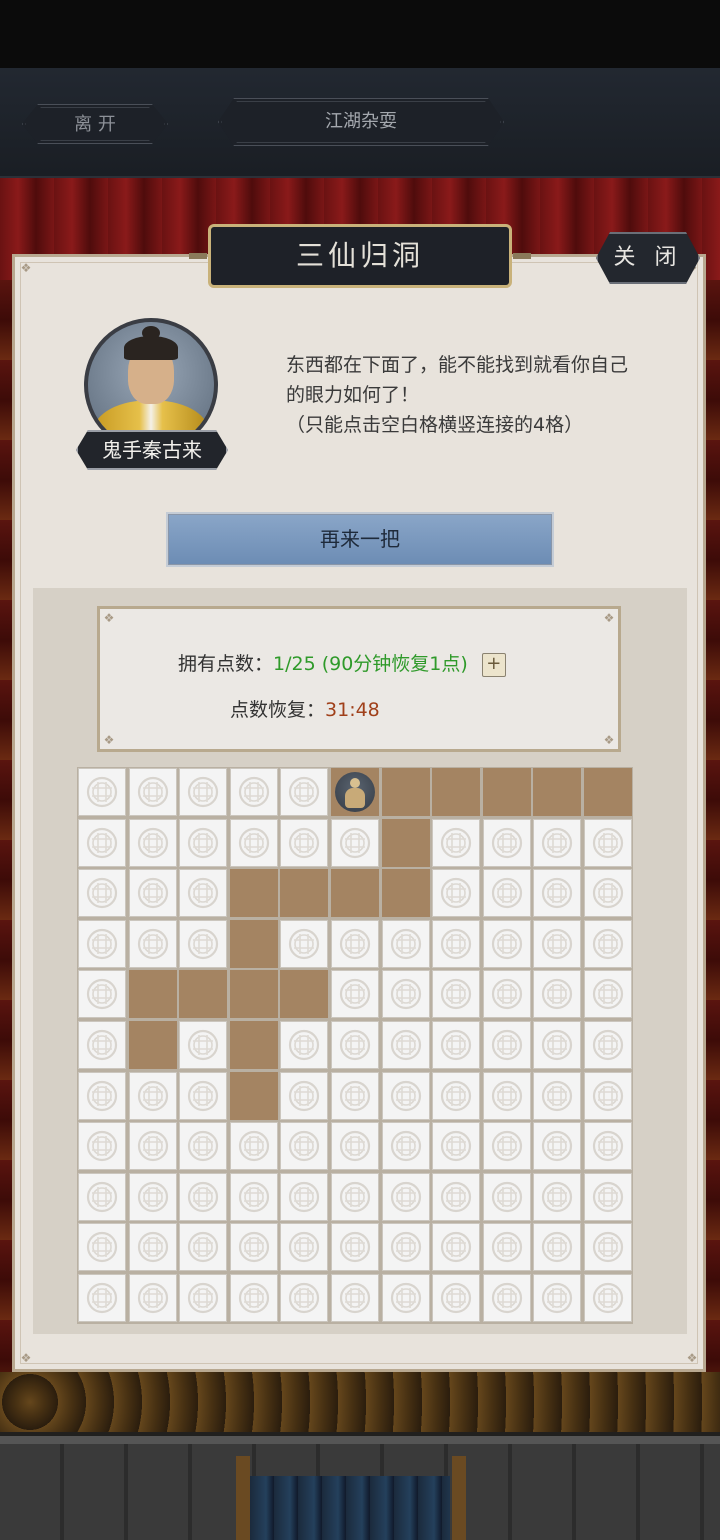 Image resolution: width=720 pixels, height=1540 pixels. I want to click on leave-button: 离 开, so click(95, 124).